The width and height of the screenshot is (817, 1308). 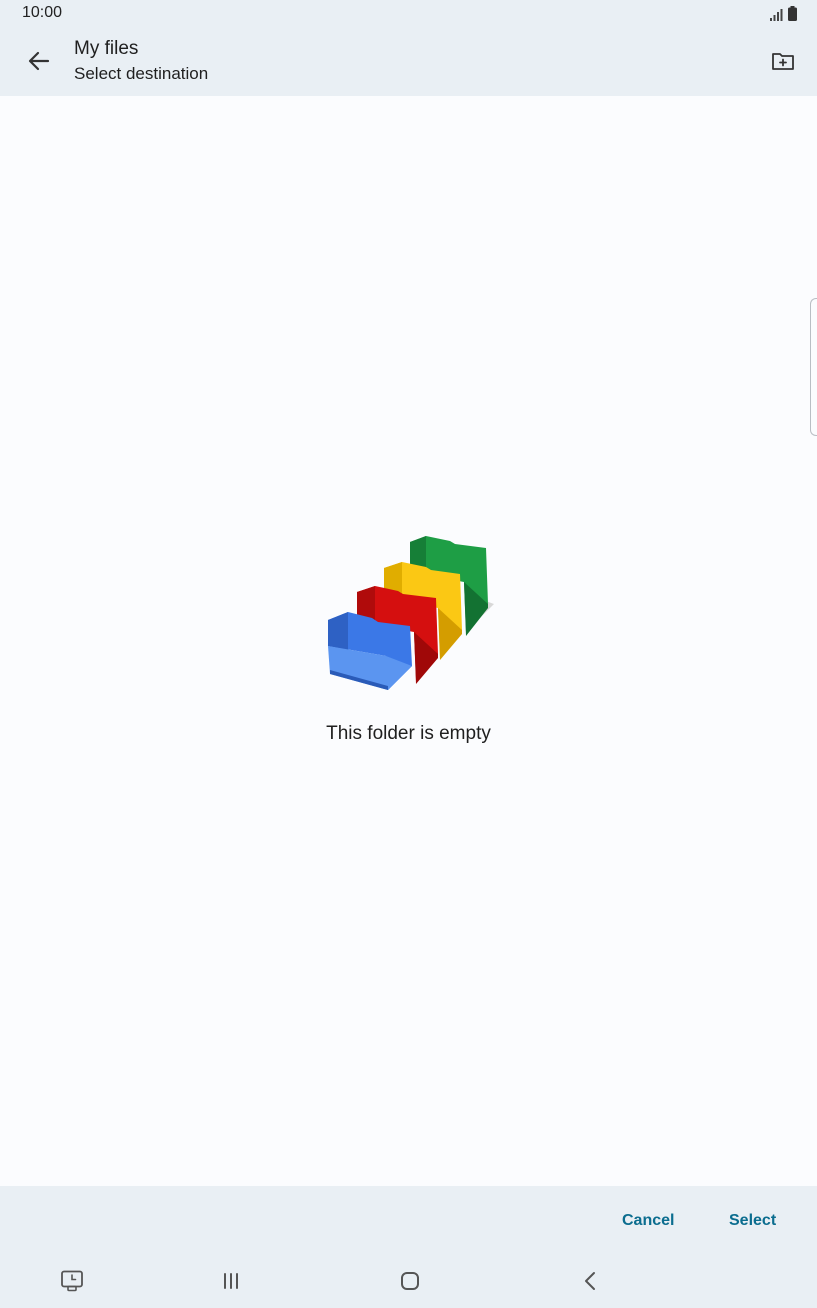 I want to click on home-button, so click(x=410, y=1281).